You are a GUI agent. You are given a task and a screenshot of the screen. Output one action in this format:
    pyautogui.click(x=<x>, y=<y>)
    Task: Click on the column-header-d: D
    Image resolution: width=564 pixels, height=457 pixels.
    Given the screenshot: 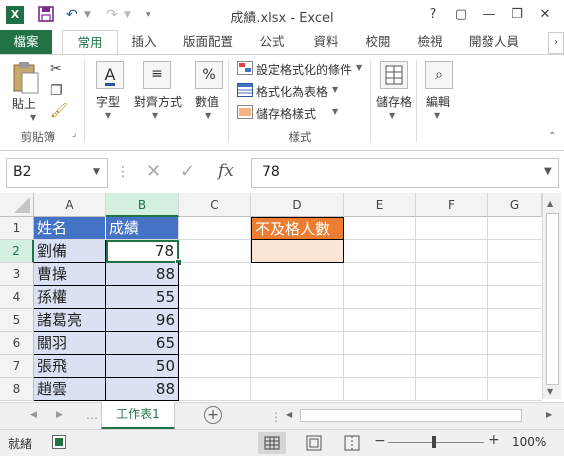 What is the action you would take?
    pyautogui.click(x=297, y=205)
    